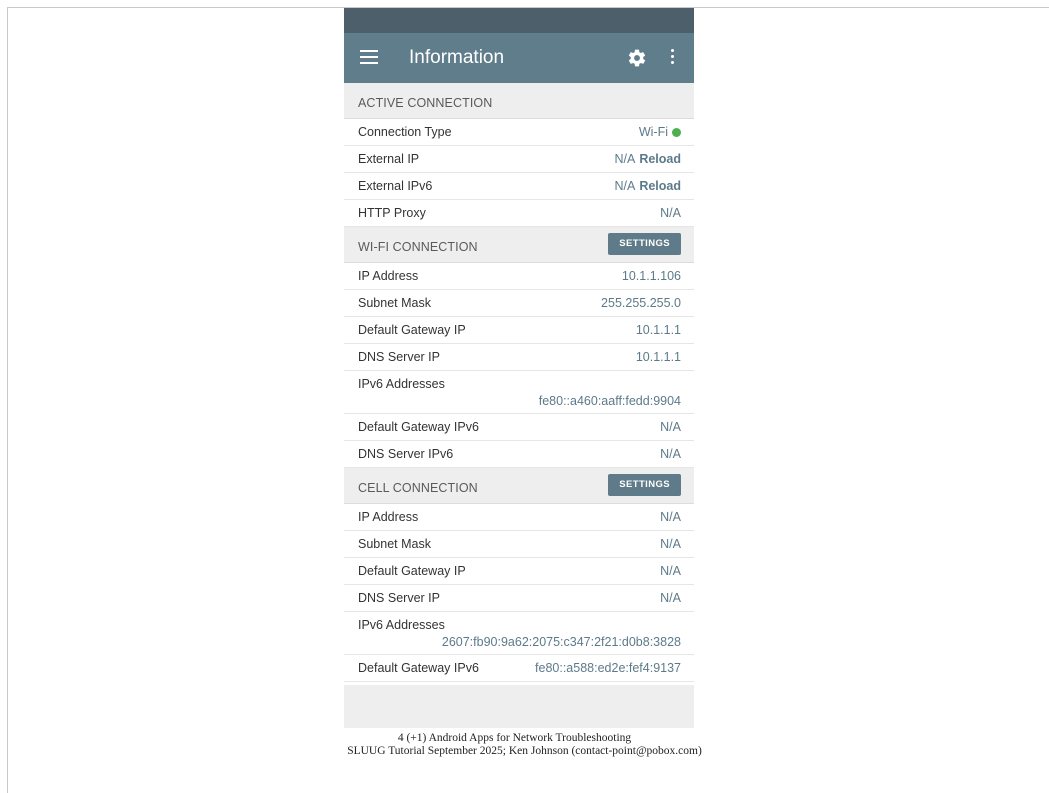 This screenshot has height=793, width=1049. Describe the element at coordinates (676, 132) in the screenshot. I see `connected-status-dot-icon` at that location.